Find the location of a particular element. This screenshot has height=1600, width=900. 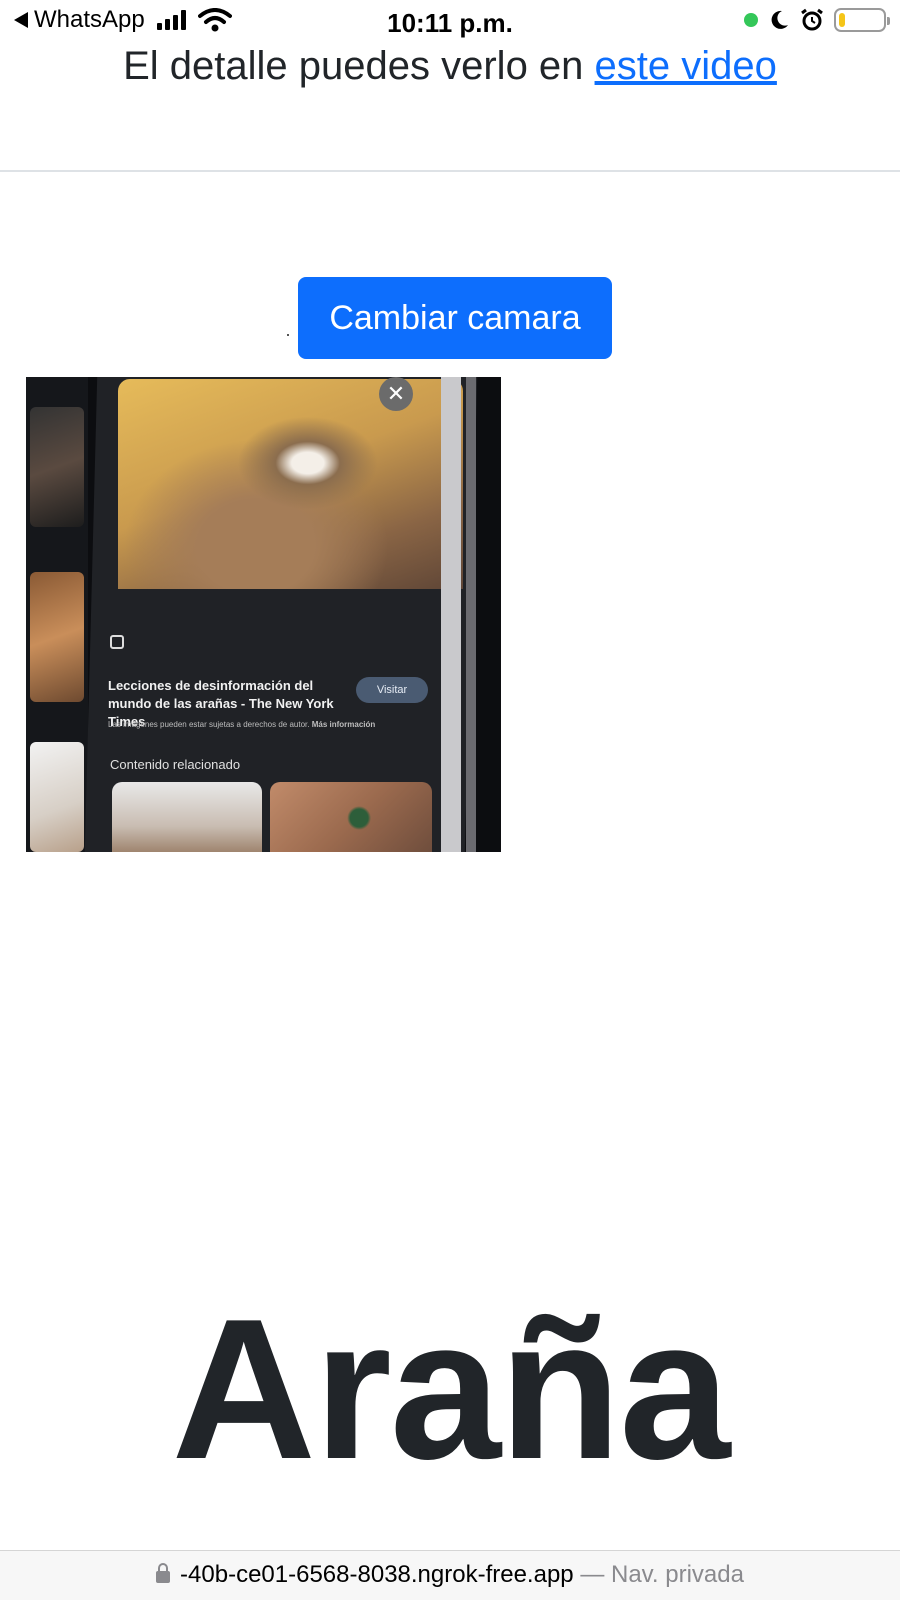

close-icon: ✕ is located at coordinates (396, 394).